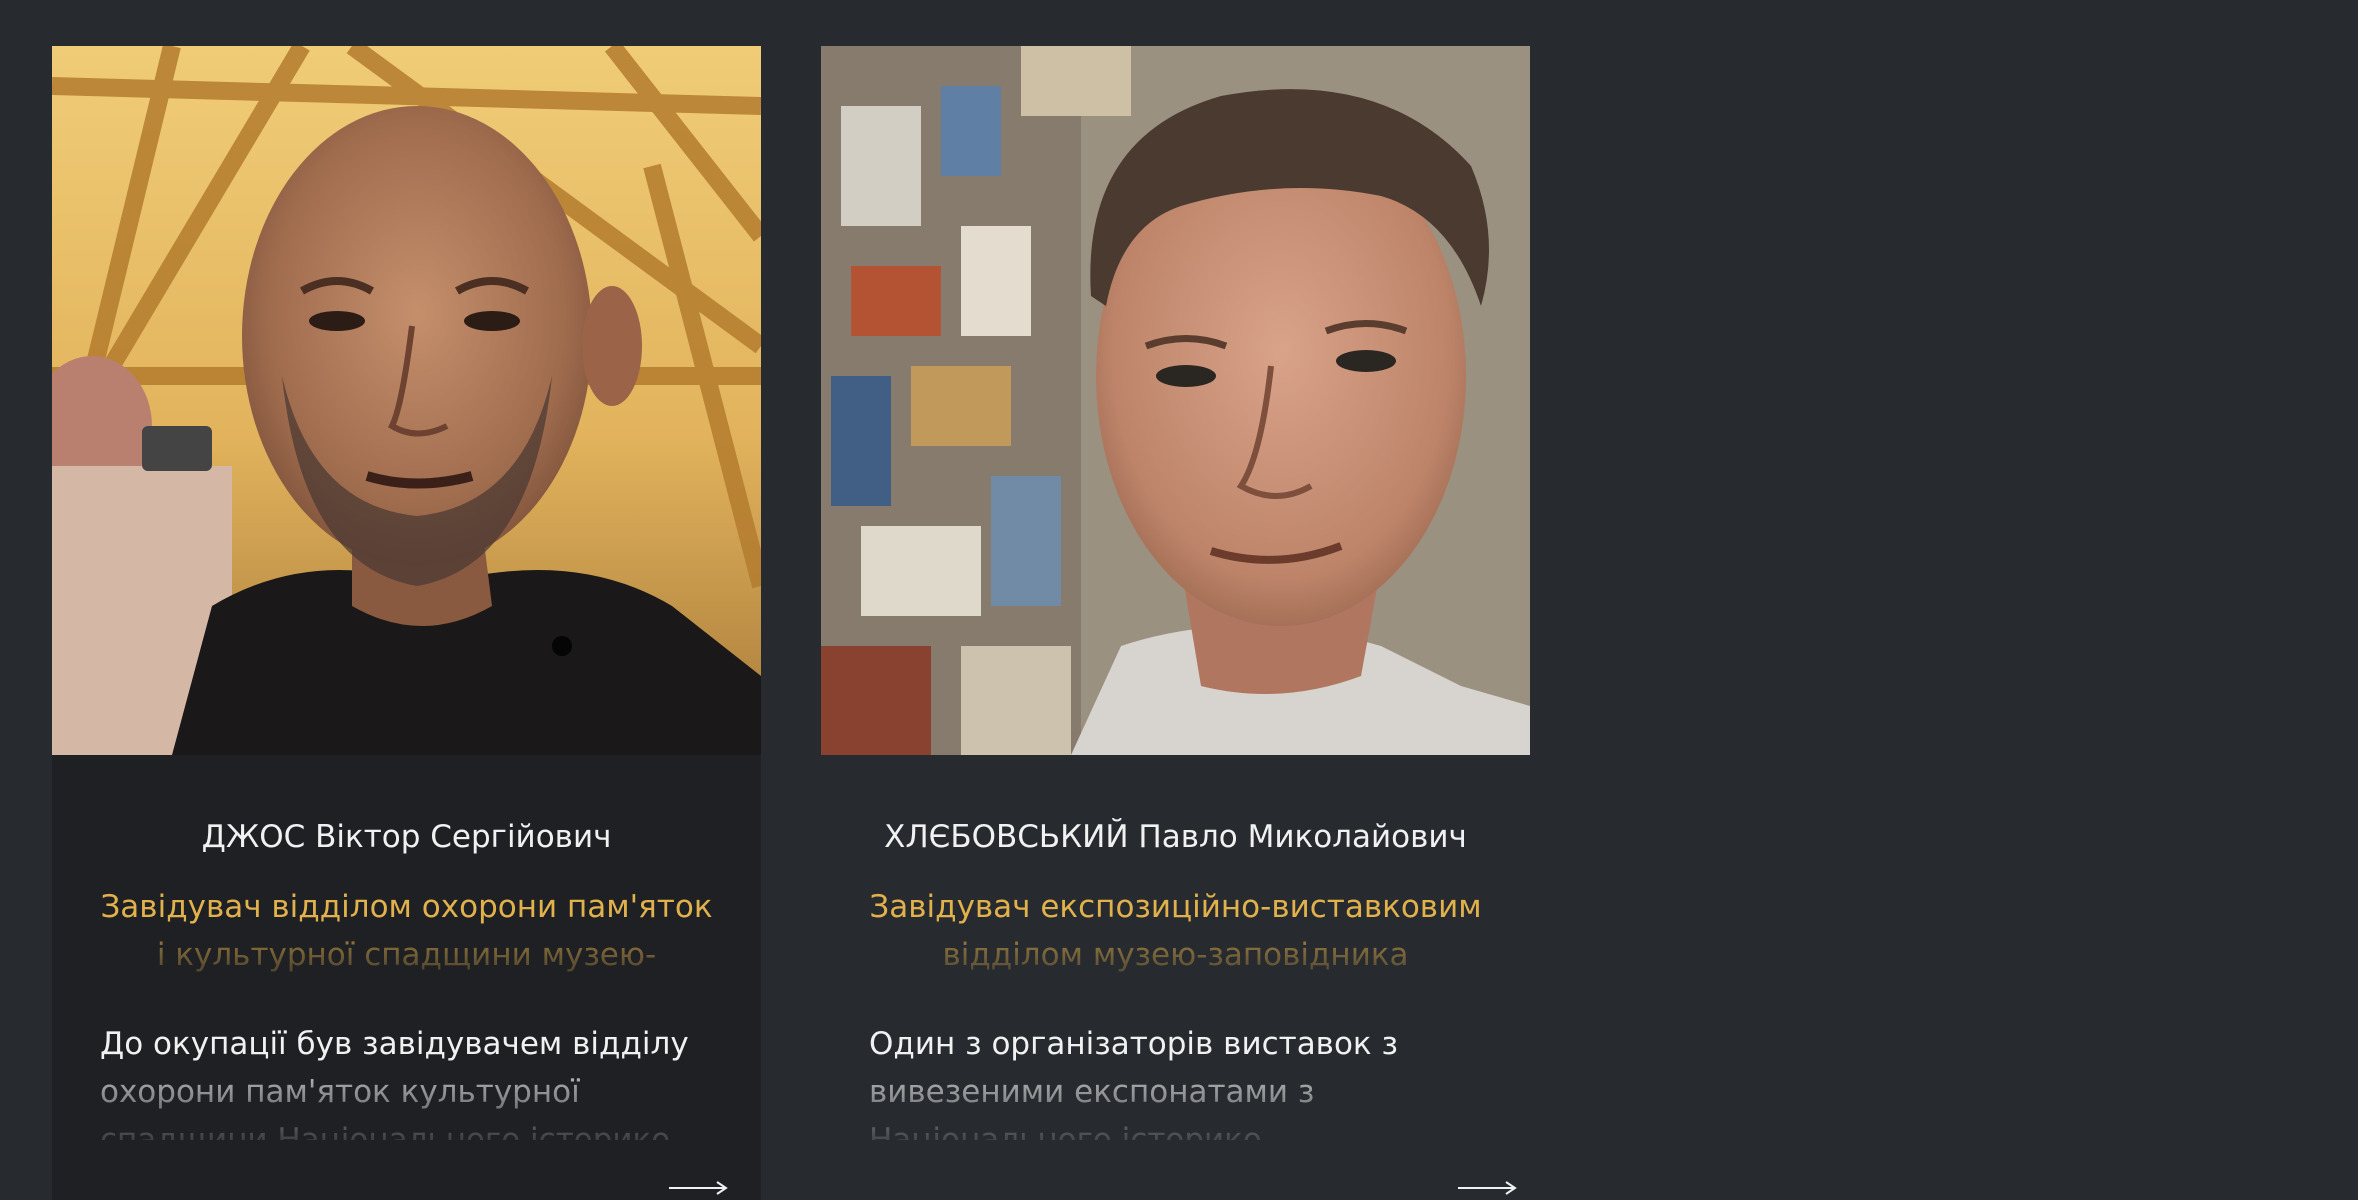 Image resolution: width=2358 pixels, height=1200 pixels. Describe the element at coordinates (406, 837) in the screenshot. I see `person-name: ДЖОС Віктор Сергійович` at that location.